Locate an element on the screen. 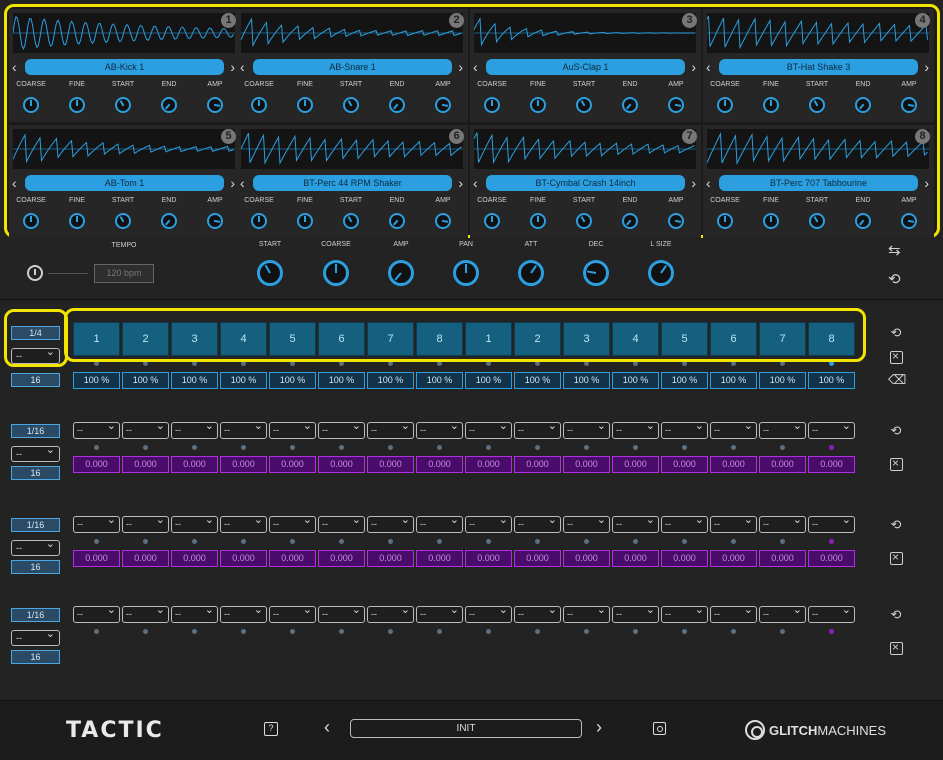 The width and height of the screenshot is (943, 760). amp-global-knob is located at coordinates (401, 273).